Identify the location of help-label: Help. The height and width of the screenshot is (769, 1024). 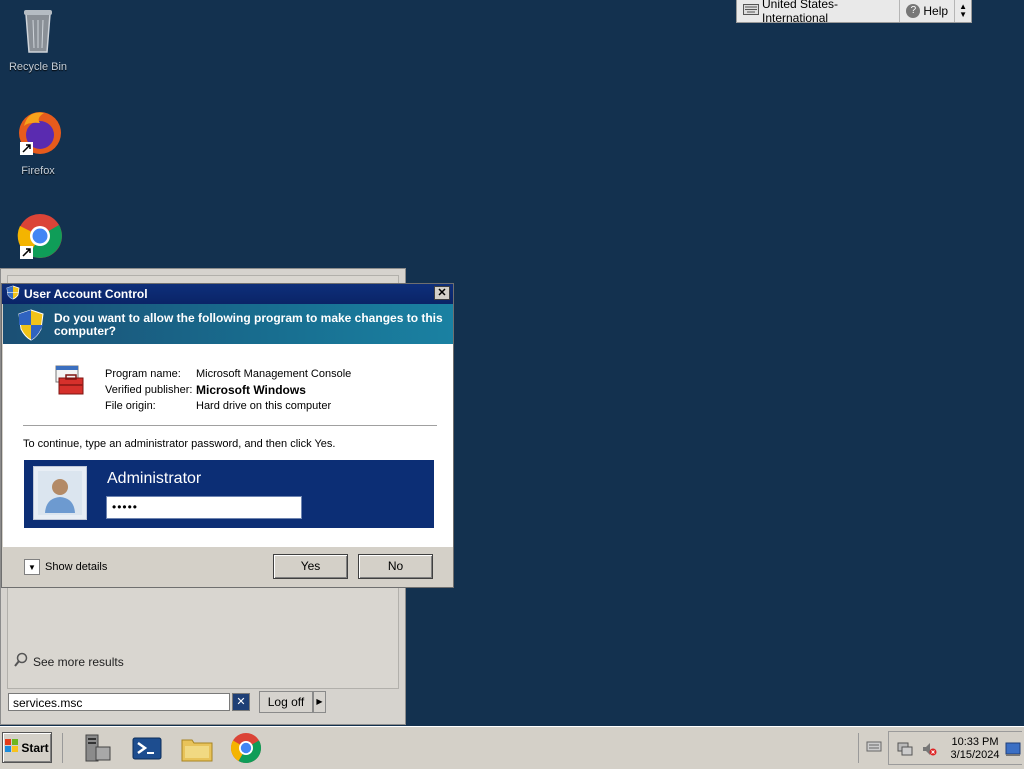
(936, 11).